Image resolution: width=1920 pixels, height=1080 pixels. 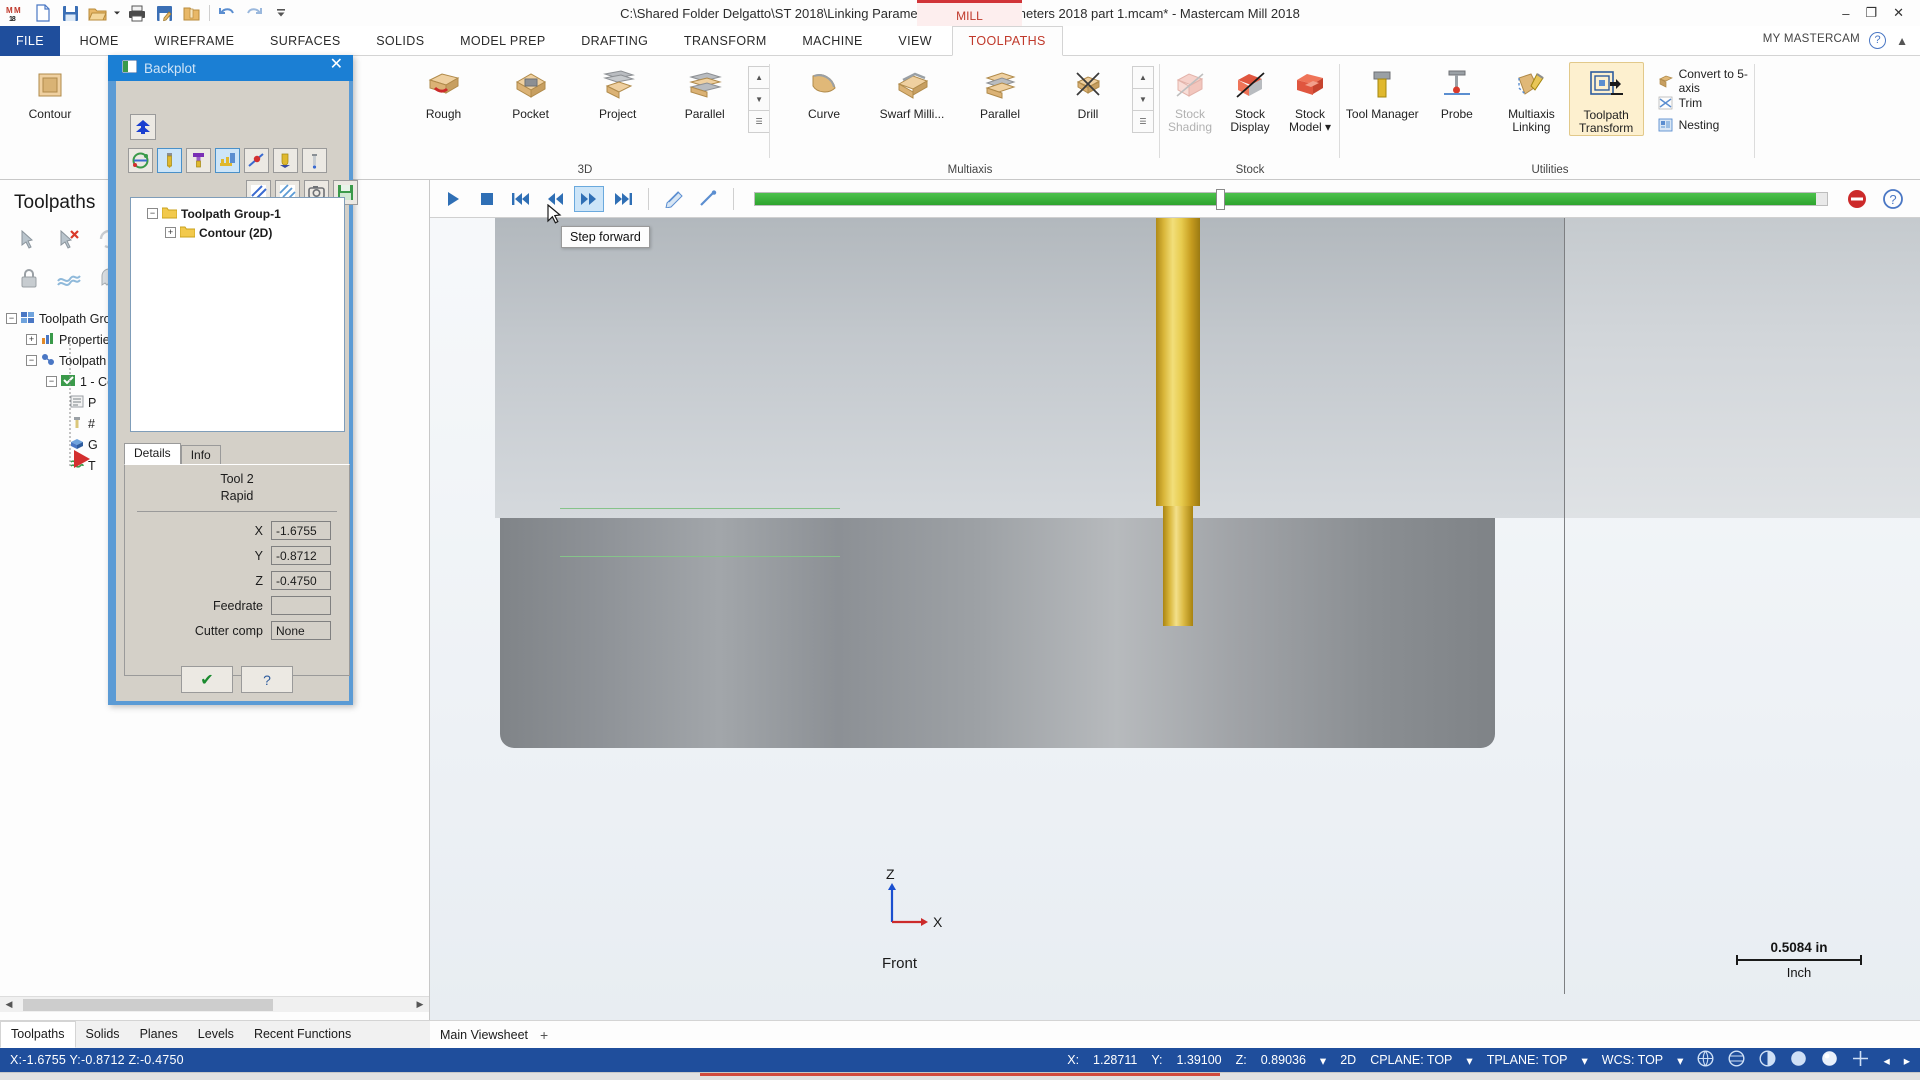 What do you see at coordinates (148, 1004) in the screenshot?
I see `scroll-thumb` at bounding box center [148, 1004].